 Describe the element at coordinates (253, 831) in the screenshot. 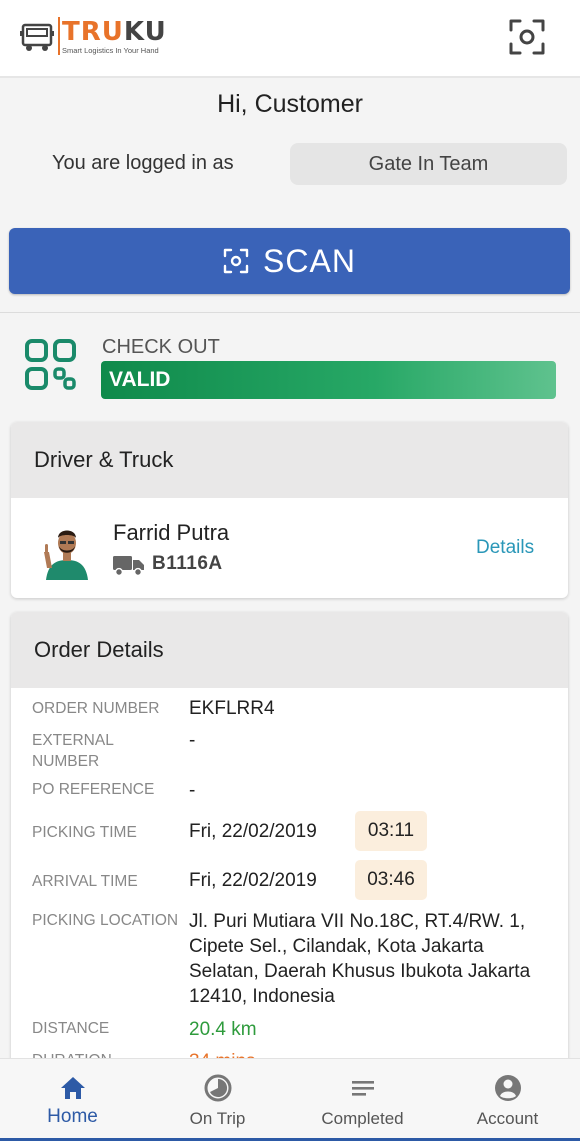

I see `picking-date-value: Fri, 22/02/2019` at that location.